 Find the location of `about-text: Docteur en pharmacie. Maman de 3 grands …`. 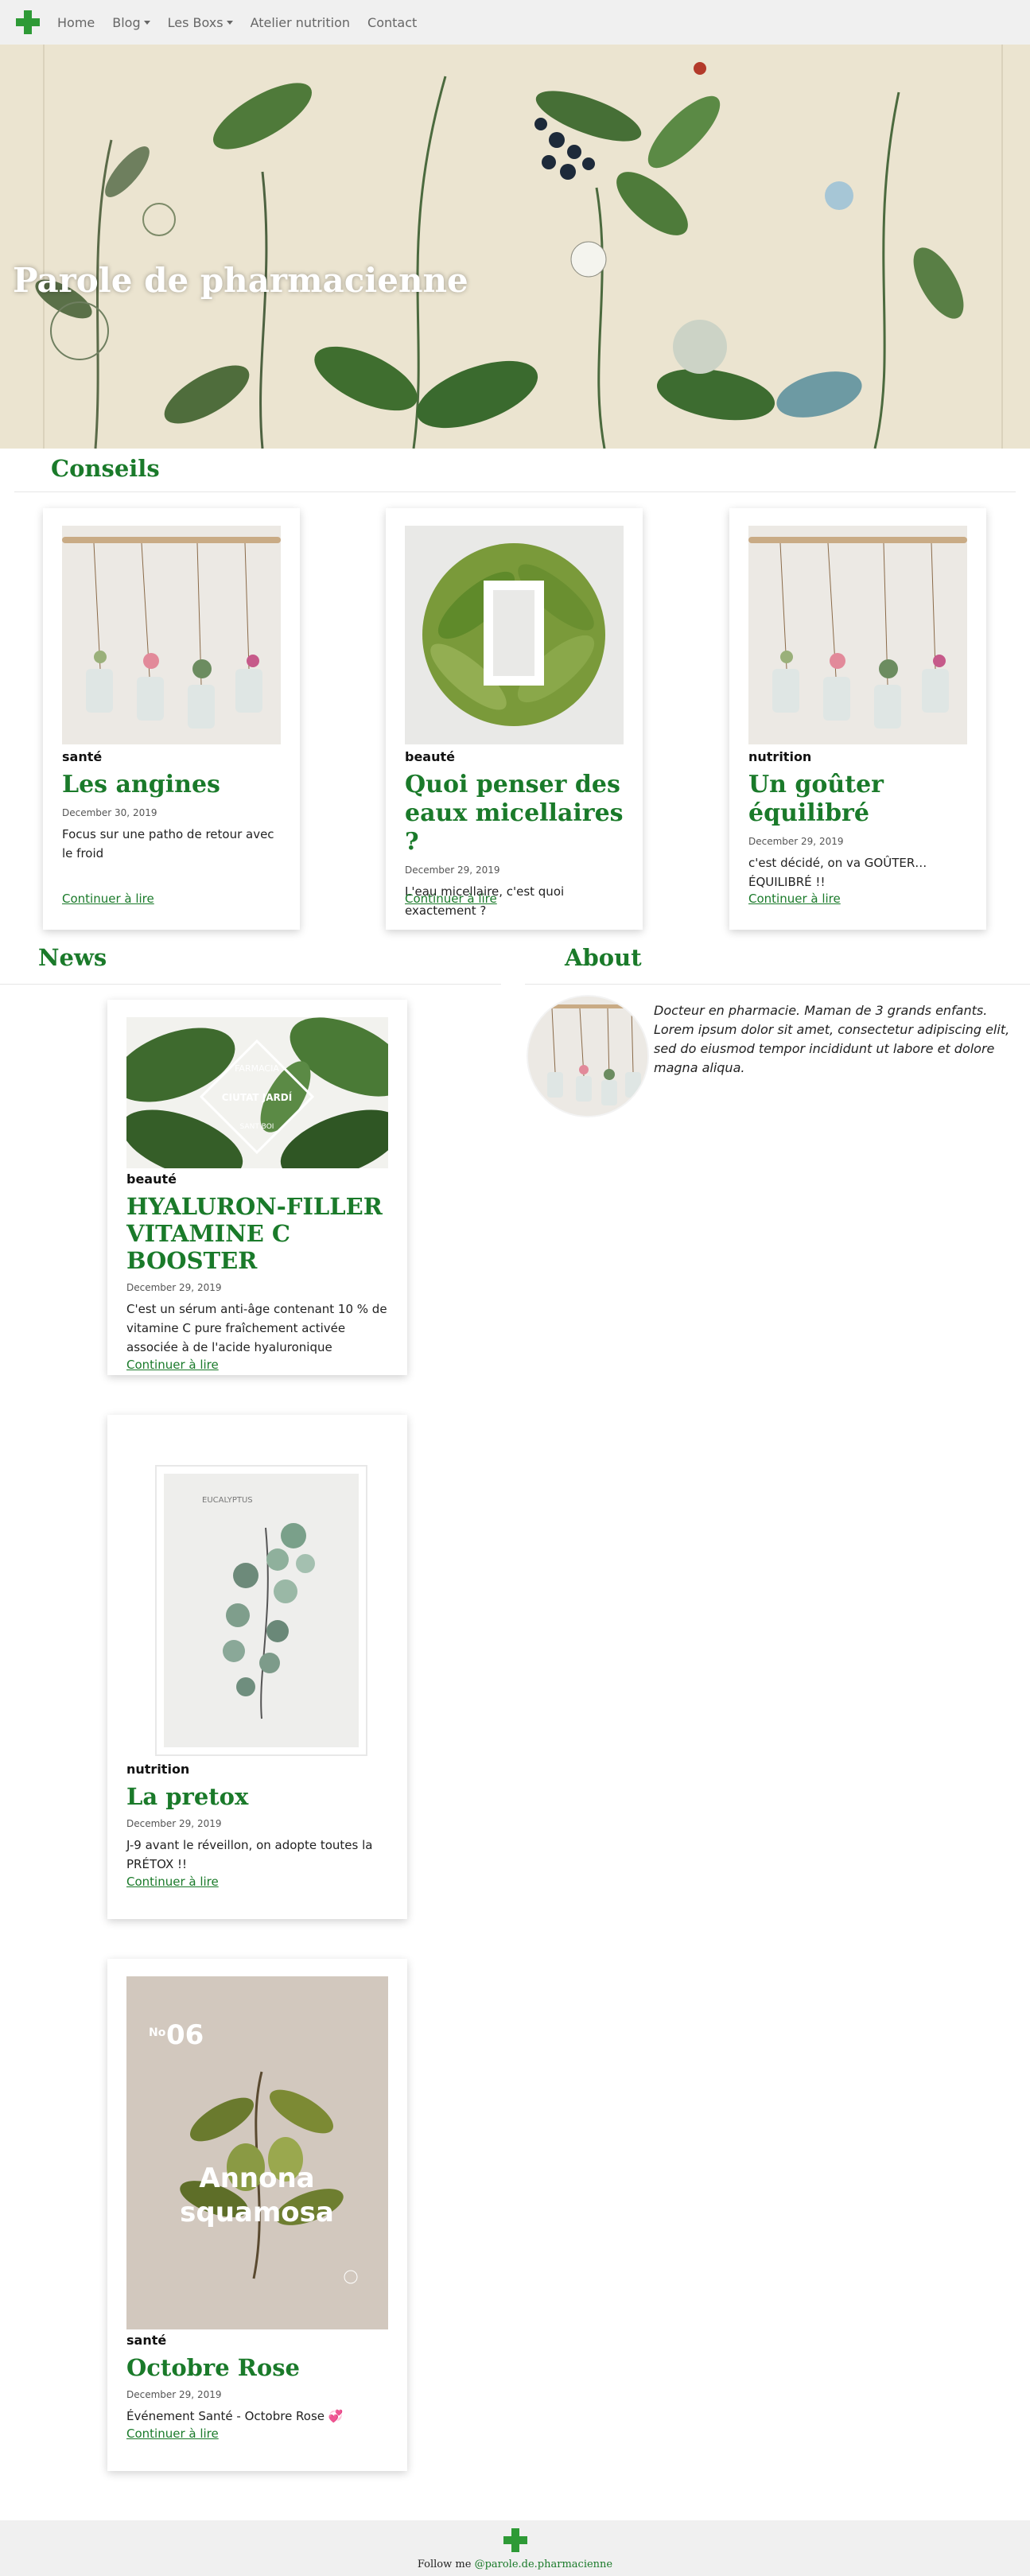

about-text: Docteur en pharmacie. Maman de 3 grands … is located at coordinates (832, 1039).